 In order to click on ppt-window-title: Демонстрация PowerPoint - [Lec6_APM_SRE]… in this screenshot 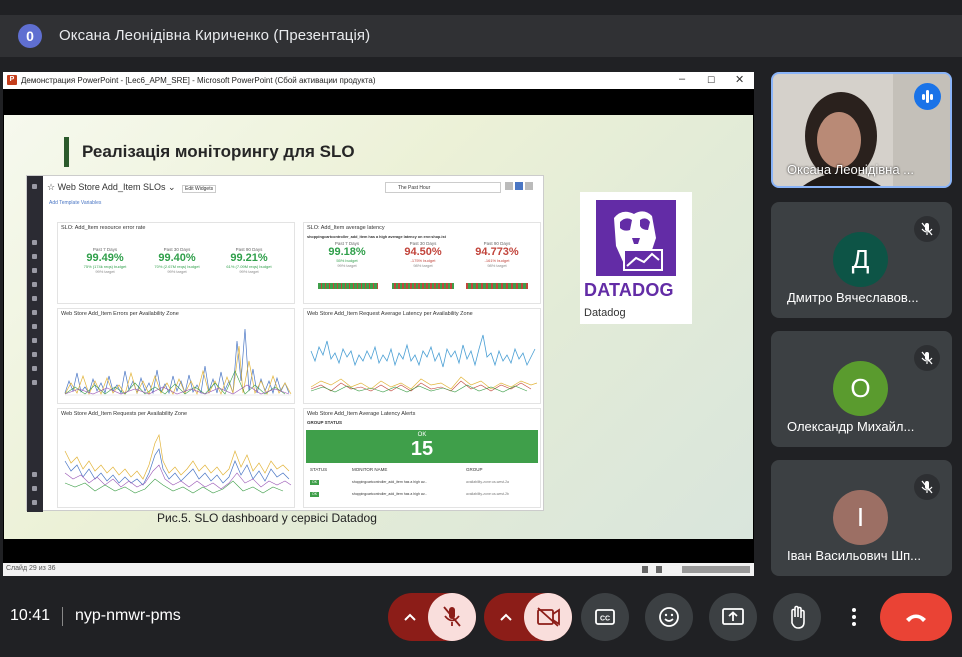, I will do `click(198, 80)`.